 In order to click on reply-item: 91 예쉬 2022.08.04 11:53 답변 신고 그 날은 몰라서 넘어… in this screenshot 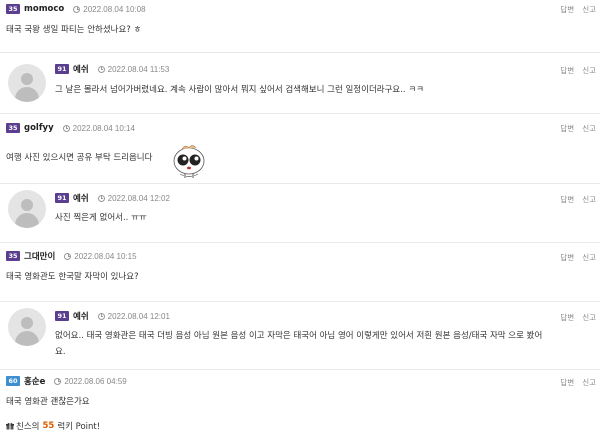, I will do `click(300, 82)`.